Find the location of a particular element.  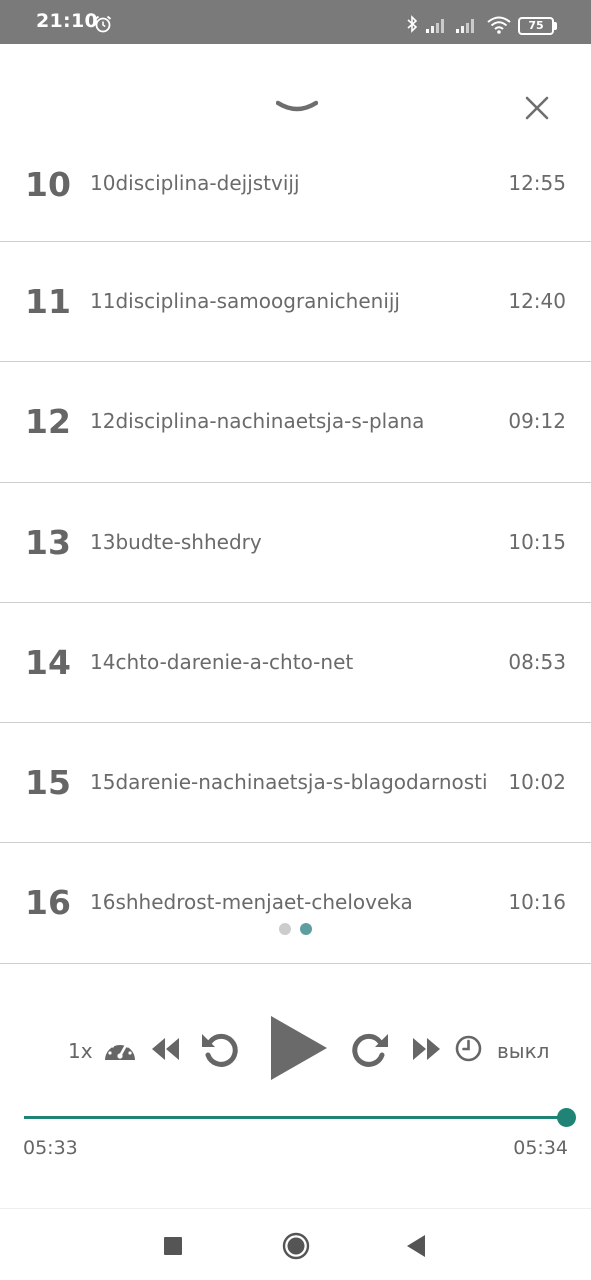

play-icon is located at coordinates (299, 1048).